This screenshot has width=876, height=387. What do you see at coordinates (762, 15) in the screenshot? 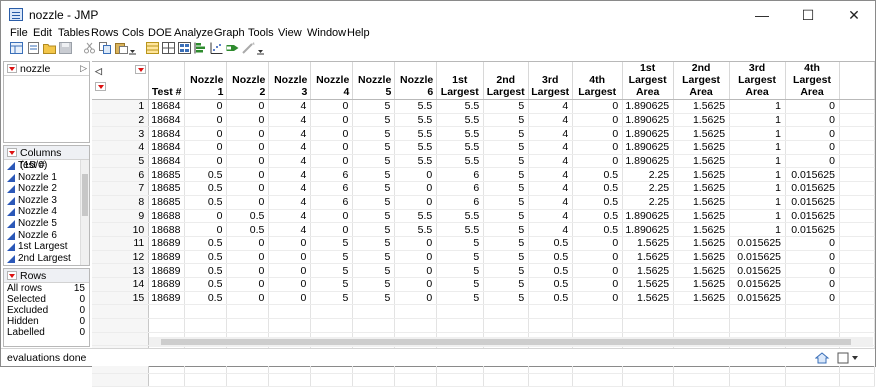
I see `minimize-button: —` at bounding box center [762, 15].